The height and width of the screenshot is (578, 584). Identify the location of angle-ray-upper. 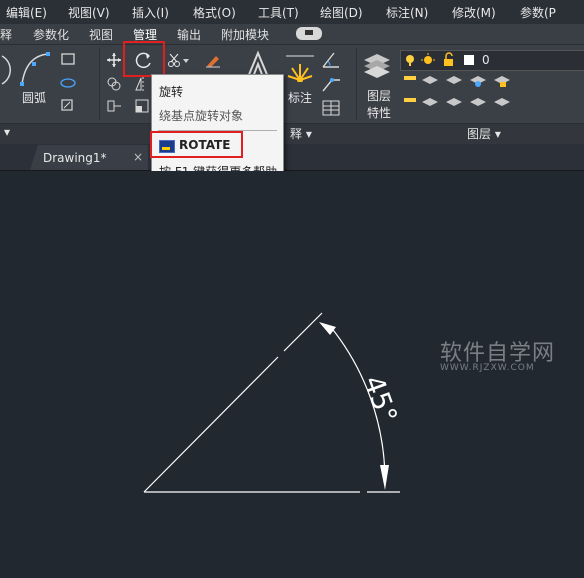
(303, 332).